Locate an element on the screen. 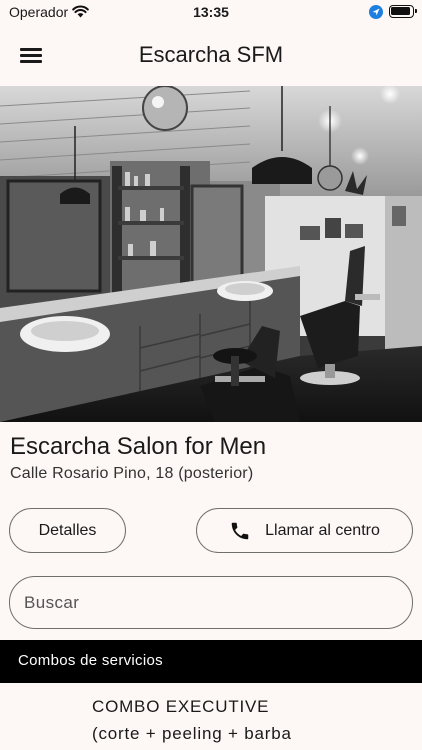 The image size is (422, 750). phone-icon is located at coordinates (240, 530).